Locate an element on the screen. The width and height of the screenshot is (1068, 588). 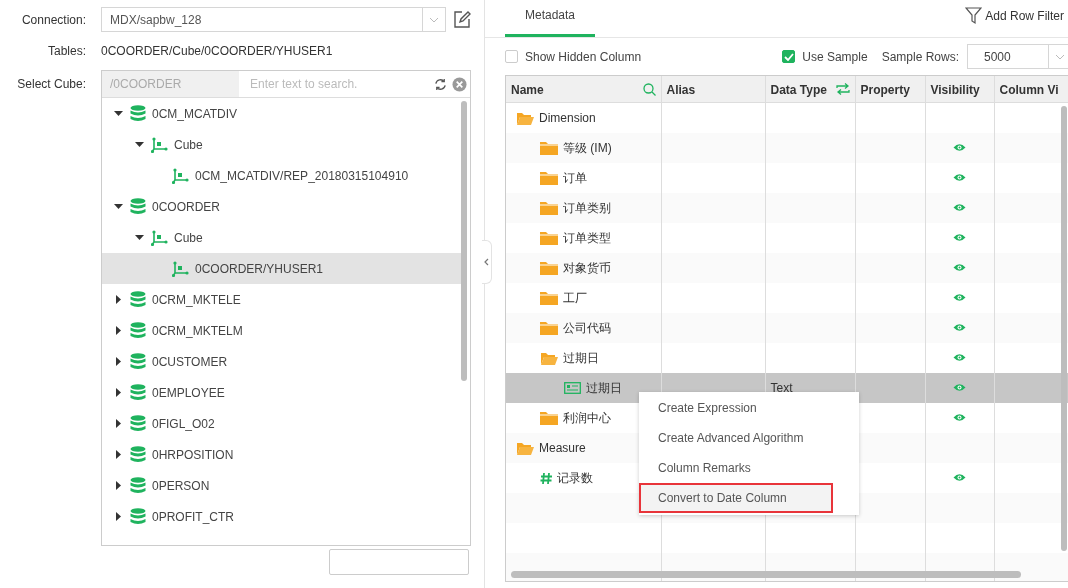
tree-item: 0CRM_MKTELM is located at coordinates (282, 330).